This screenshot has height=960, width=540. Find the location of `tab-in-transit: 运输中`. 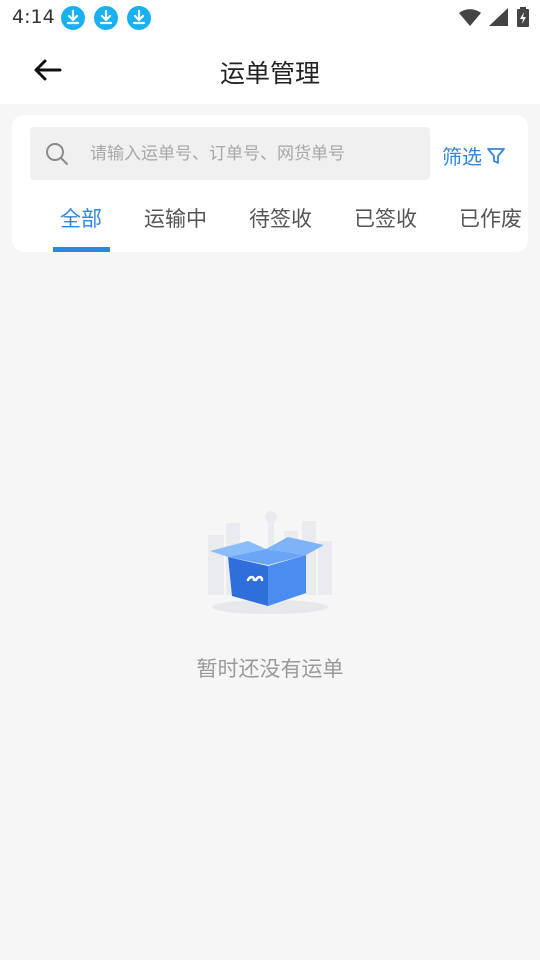

tab-in-transit: 运输中 is located at coordinates (175, 218).